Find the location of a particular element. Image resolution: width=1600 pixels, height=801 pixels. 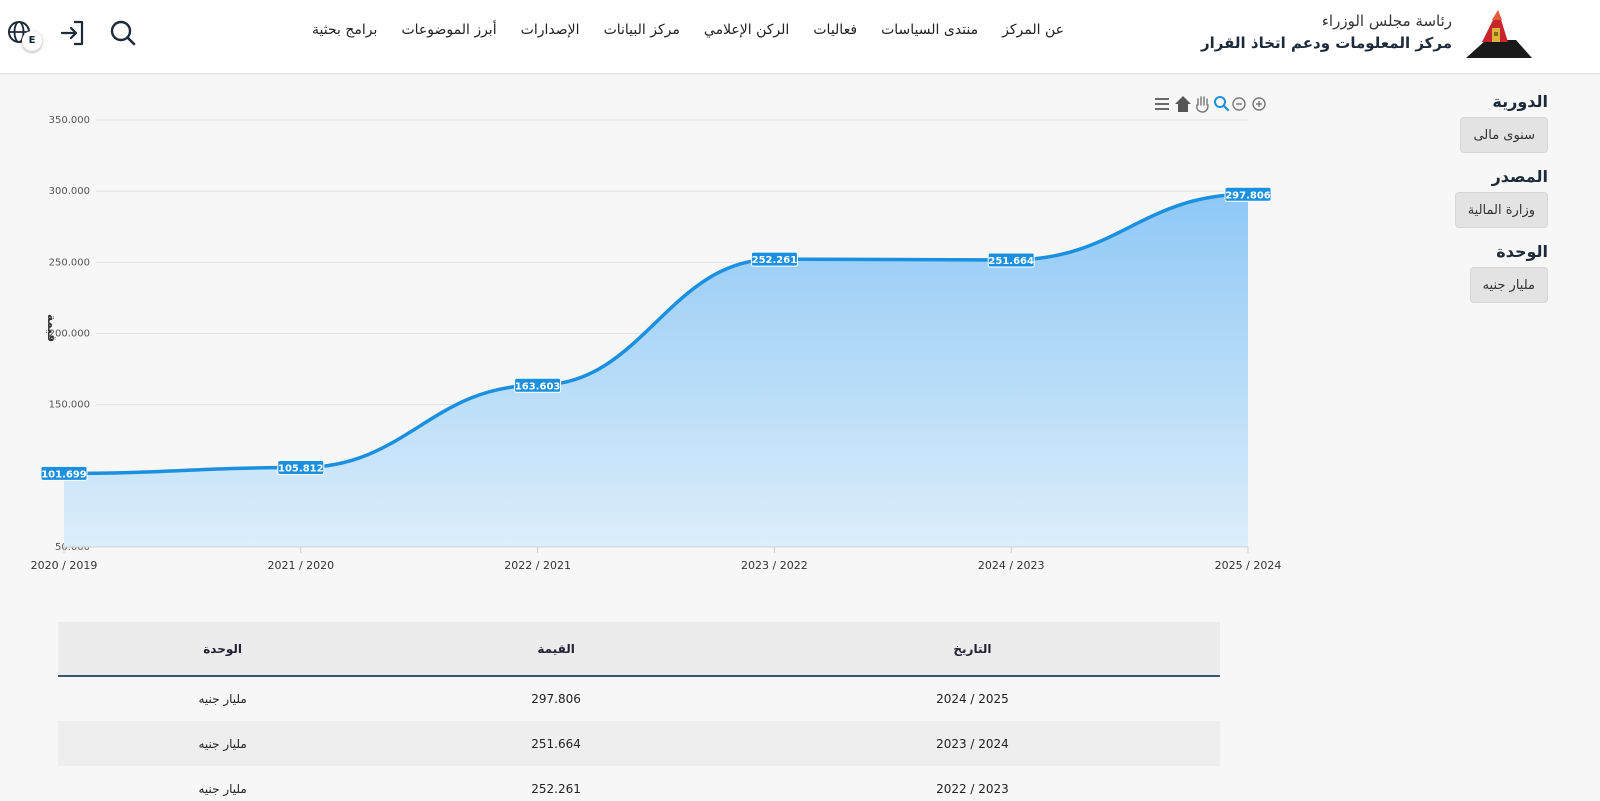

filter-chip-source: وزارة المالية is located at coordinates (1501, 210).